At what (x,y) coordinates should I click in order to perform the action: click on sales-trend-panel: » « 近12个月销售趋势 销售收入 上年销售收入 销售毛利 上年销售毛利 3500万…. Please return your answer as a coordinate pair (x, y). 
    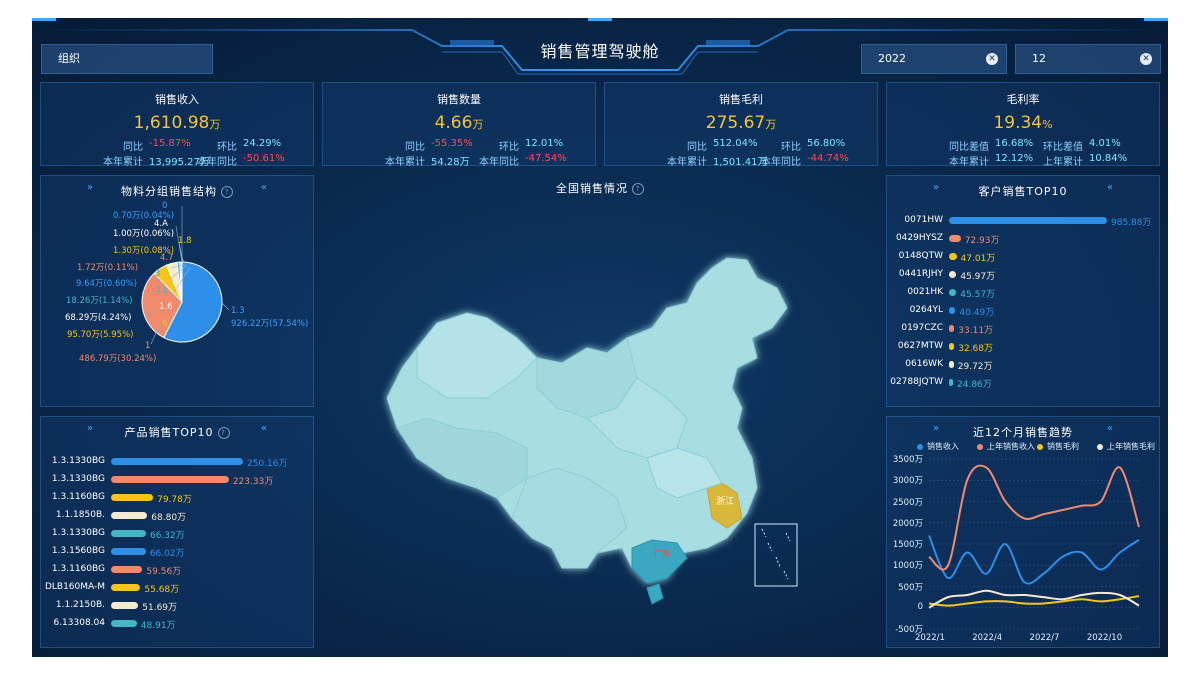
    Looking at the image, I should click on (1023, 532).